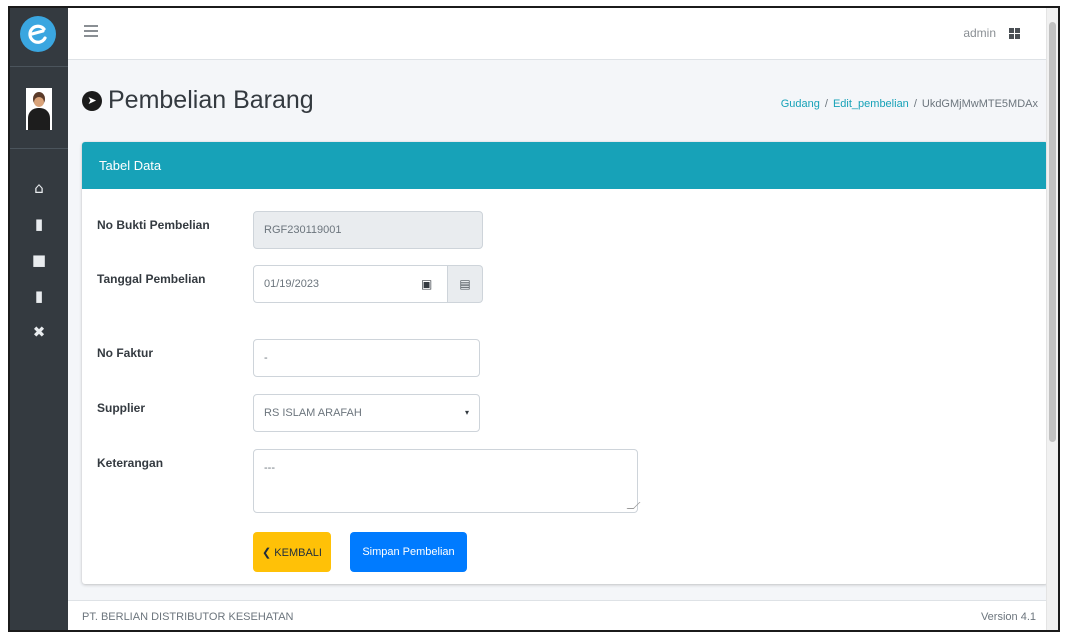 The image size is (1068, 638). Describe the element at coordinates (467, 412) in the screenshot. I see `chevron-down-icon: ▾` at that location.